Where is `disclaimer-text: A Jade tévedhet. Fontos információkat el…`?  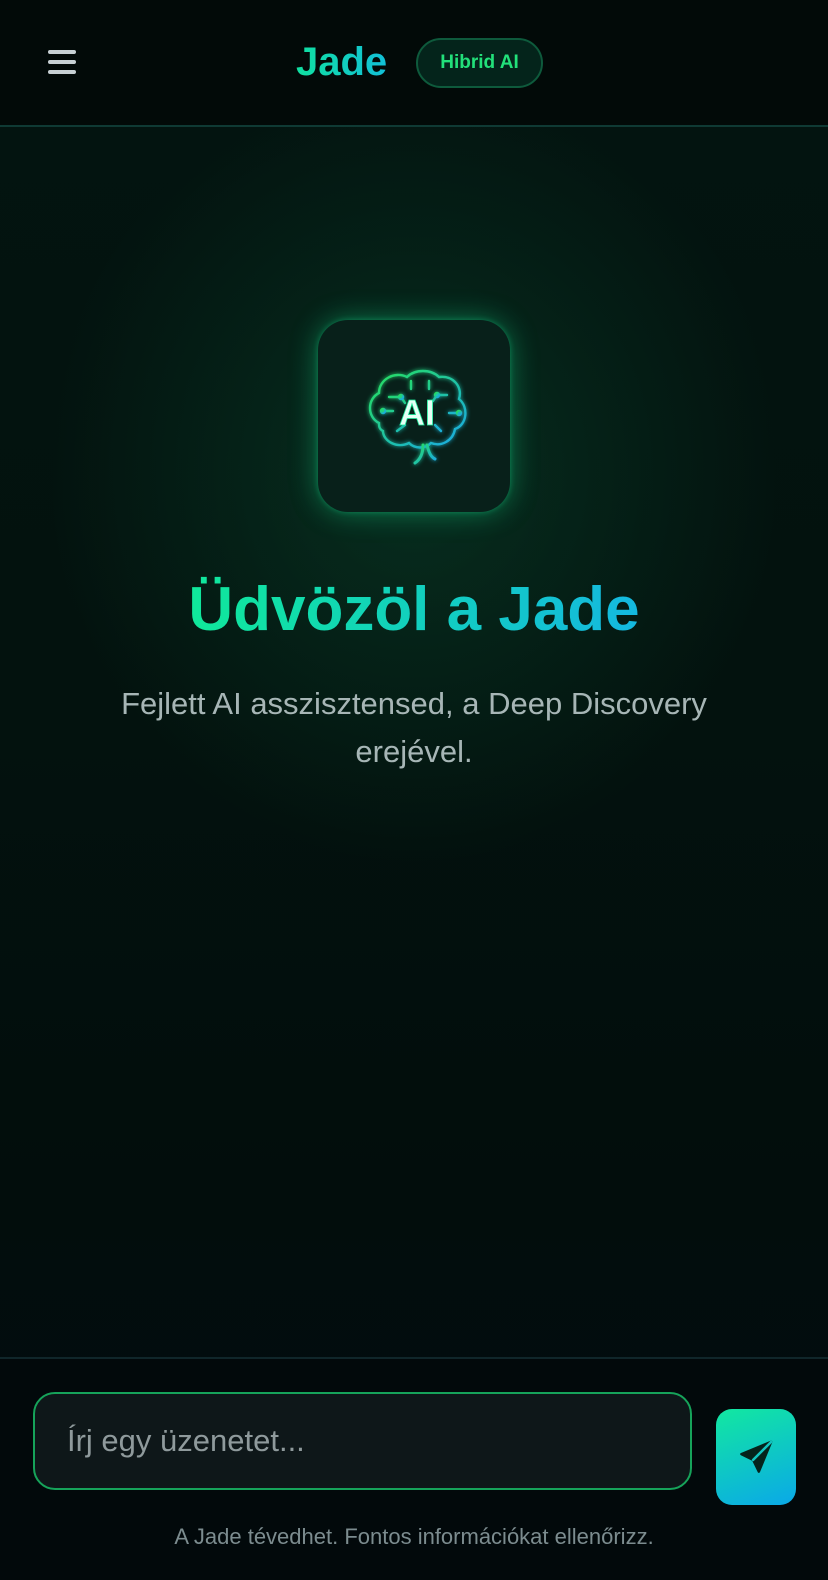
disclaimer-text: A Jade tévedhet. Fontos információkat el… is located at coordinates (414, 1536).